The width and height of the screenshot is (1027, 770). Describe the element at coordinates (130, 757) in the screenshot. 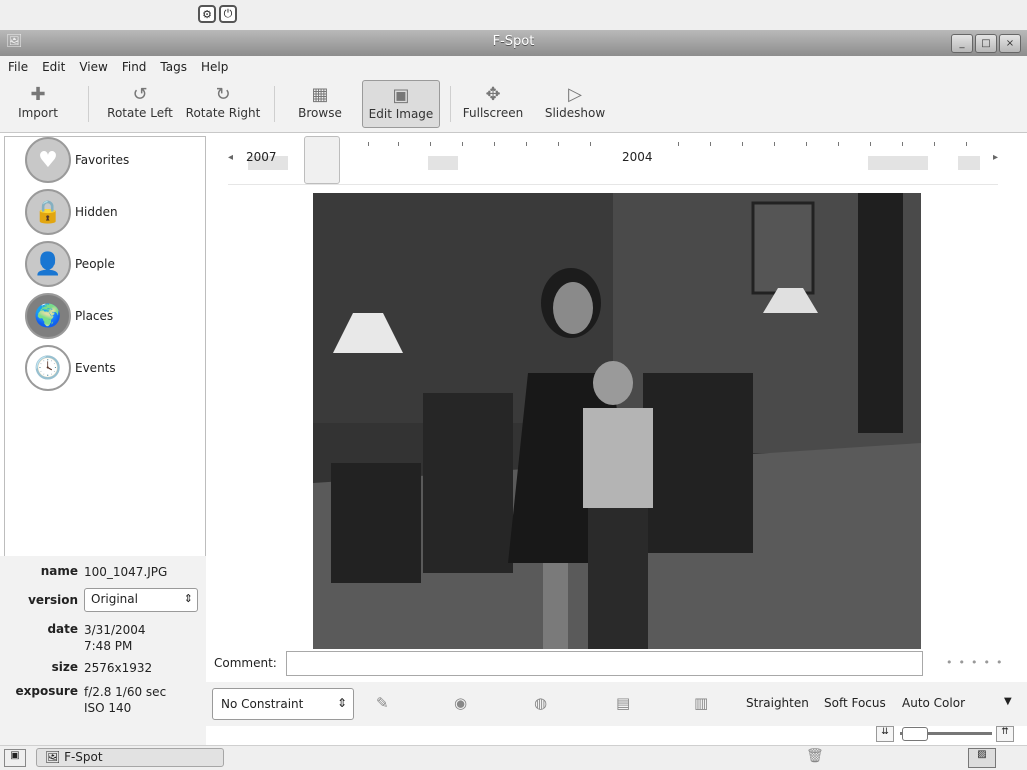

I see `taskbar-window-button: 🖼 F-Spot` at that location.